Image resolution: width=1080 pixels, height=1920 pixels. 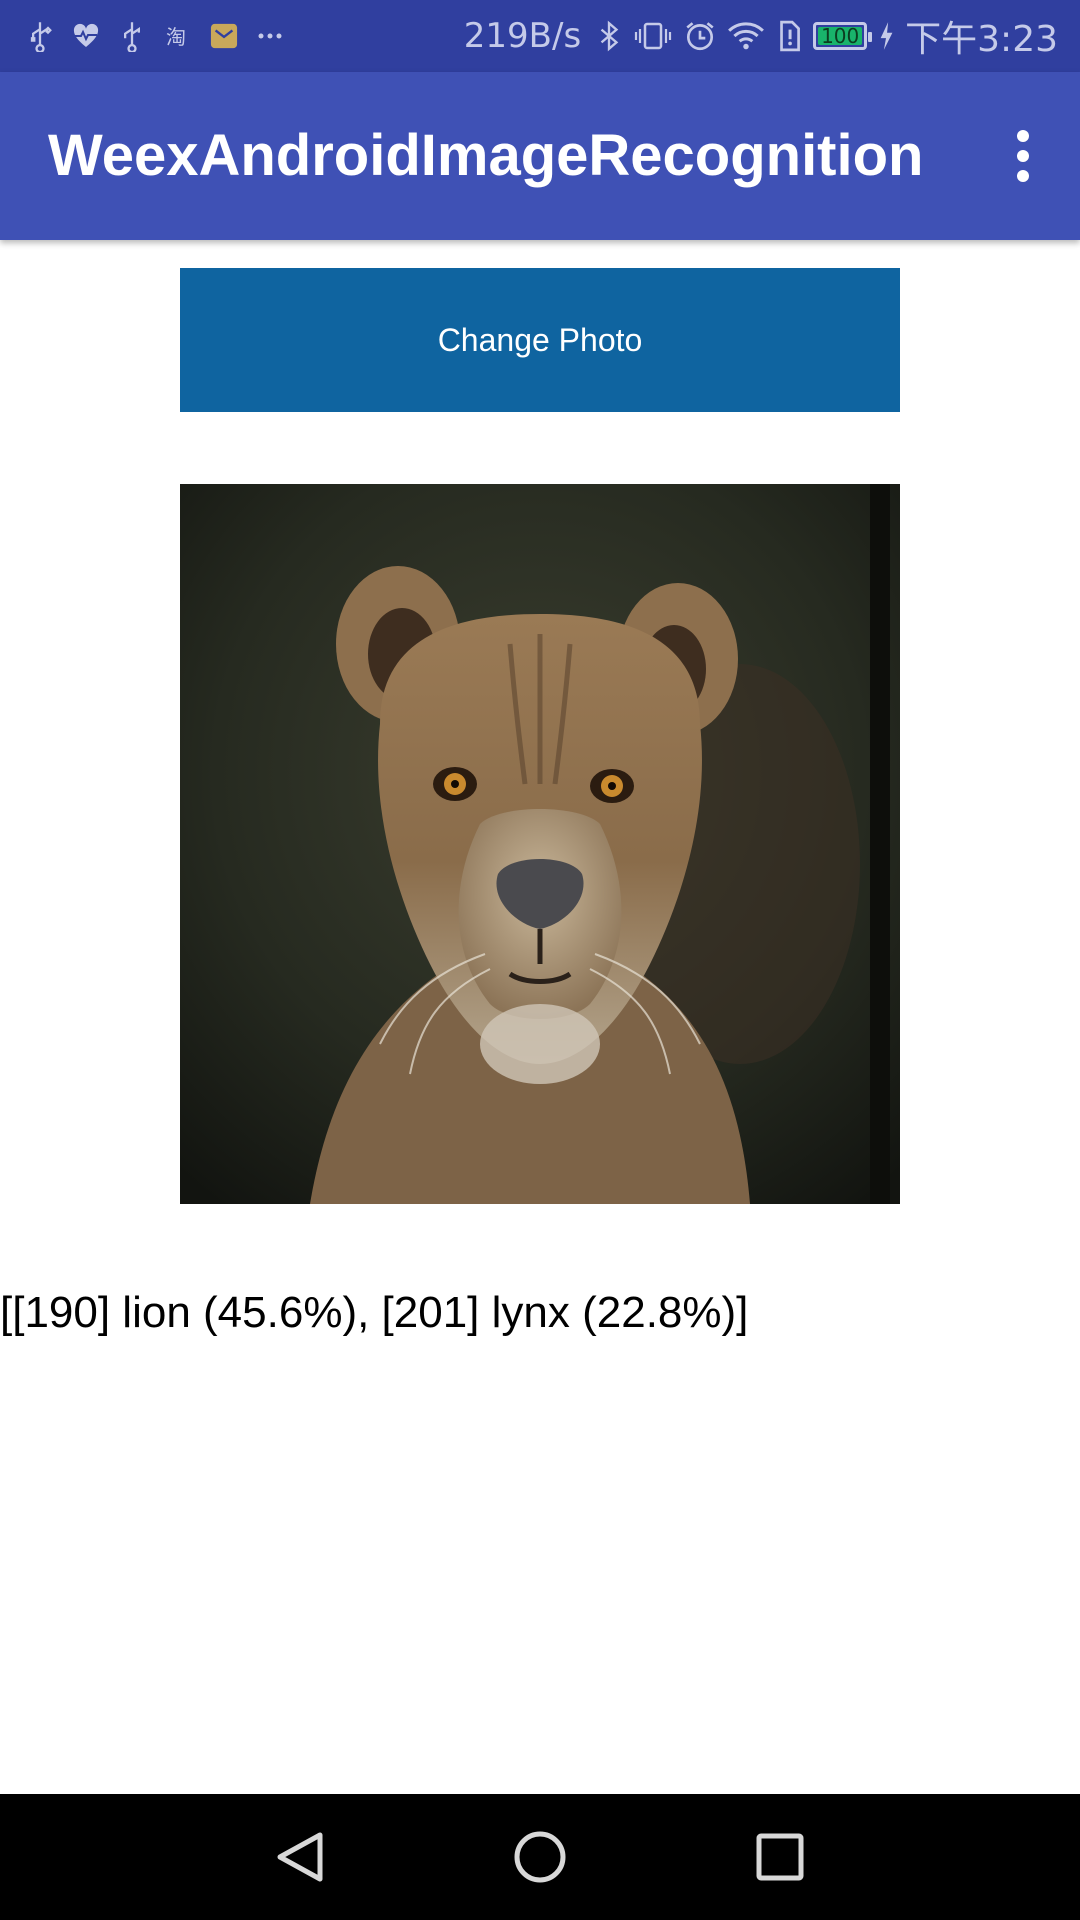 I want to click on heart-pulse-icon, so click(x=86, y=36).